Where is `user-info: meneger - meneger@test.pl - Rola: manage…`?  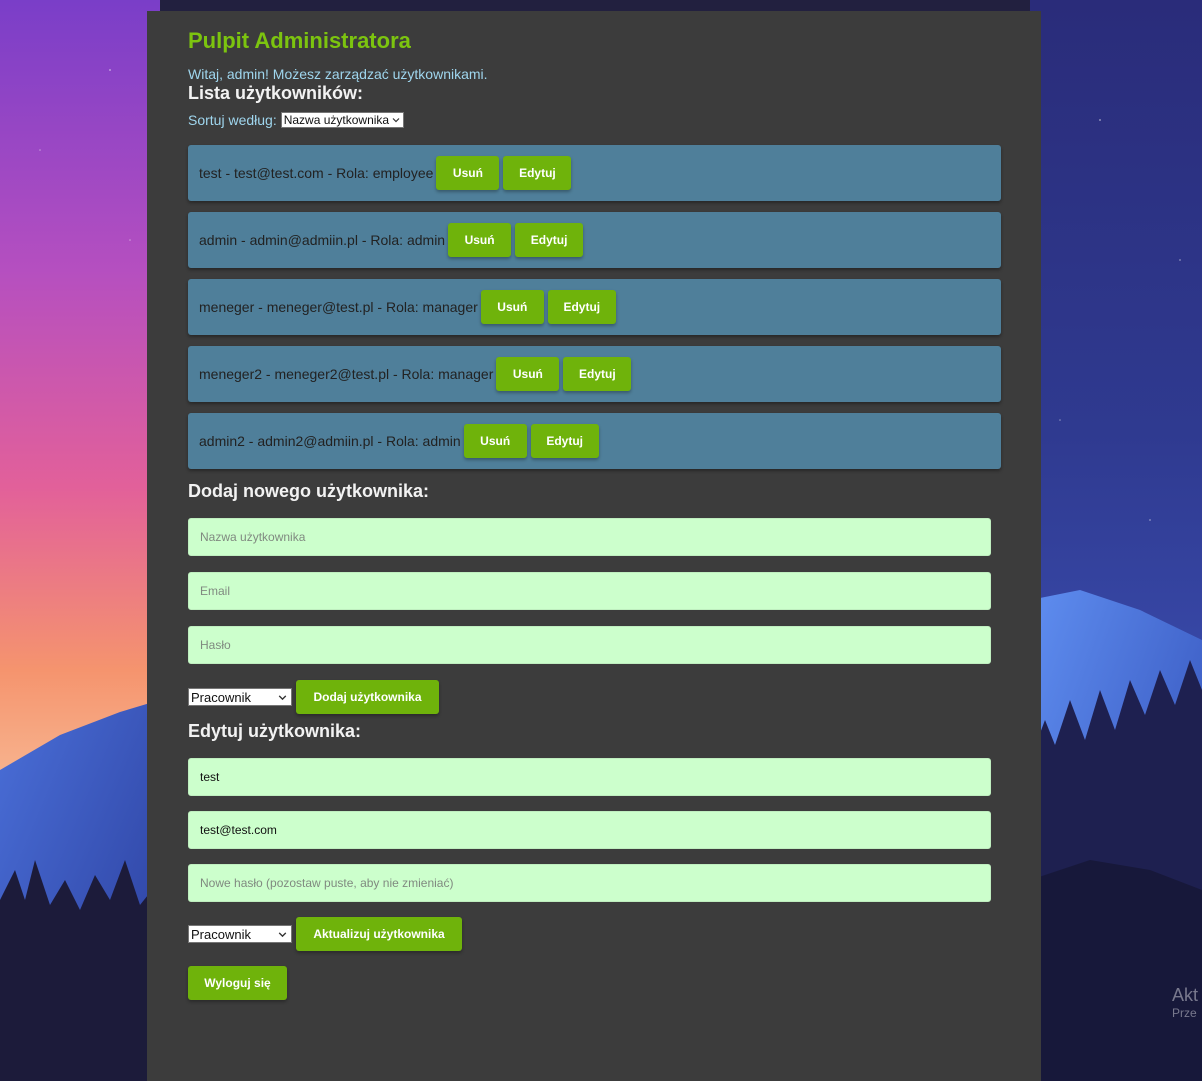 user-info: meneger - meneger@test.pl - Rola: manage… is located at coordinates (338, 307).